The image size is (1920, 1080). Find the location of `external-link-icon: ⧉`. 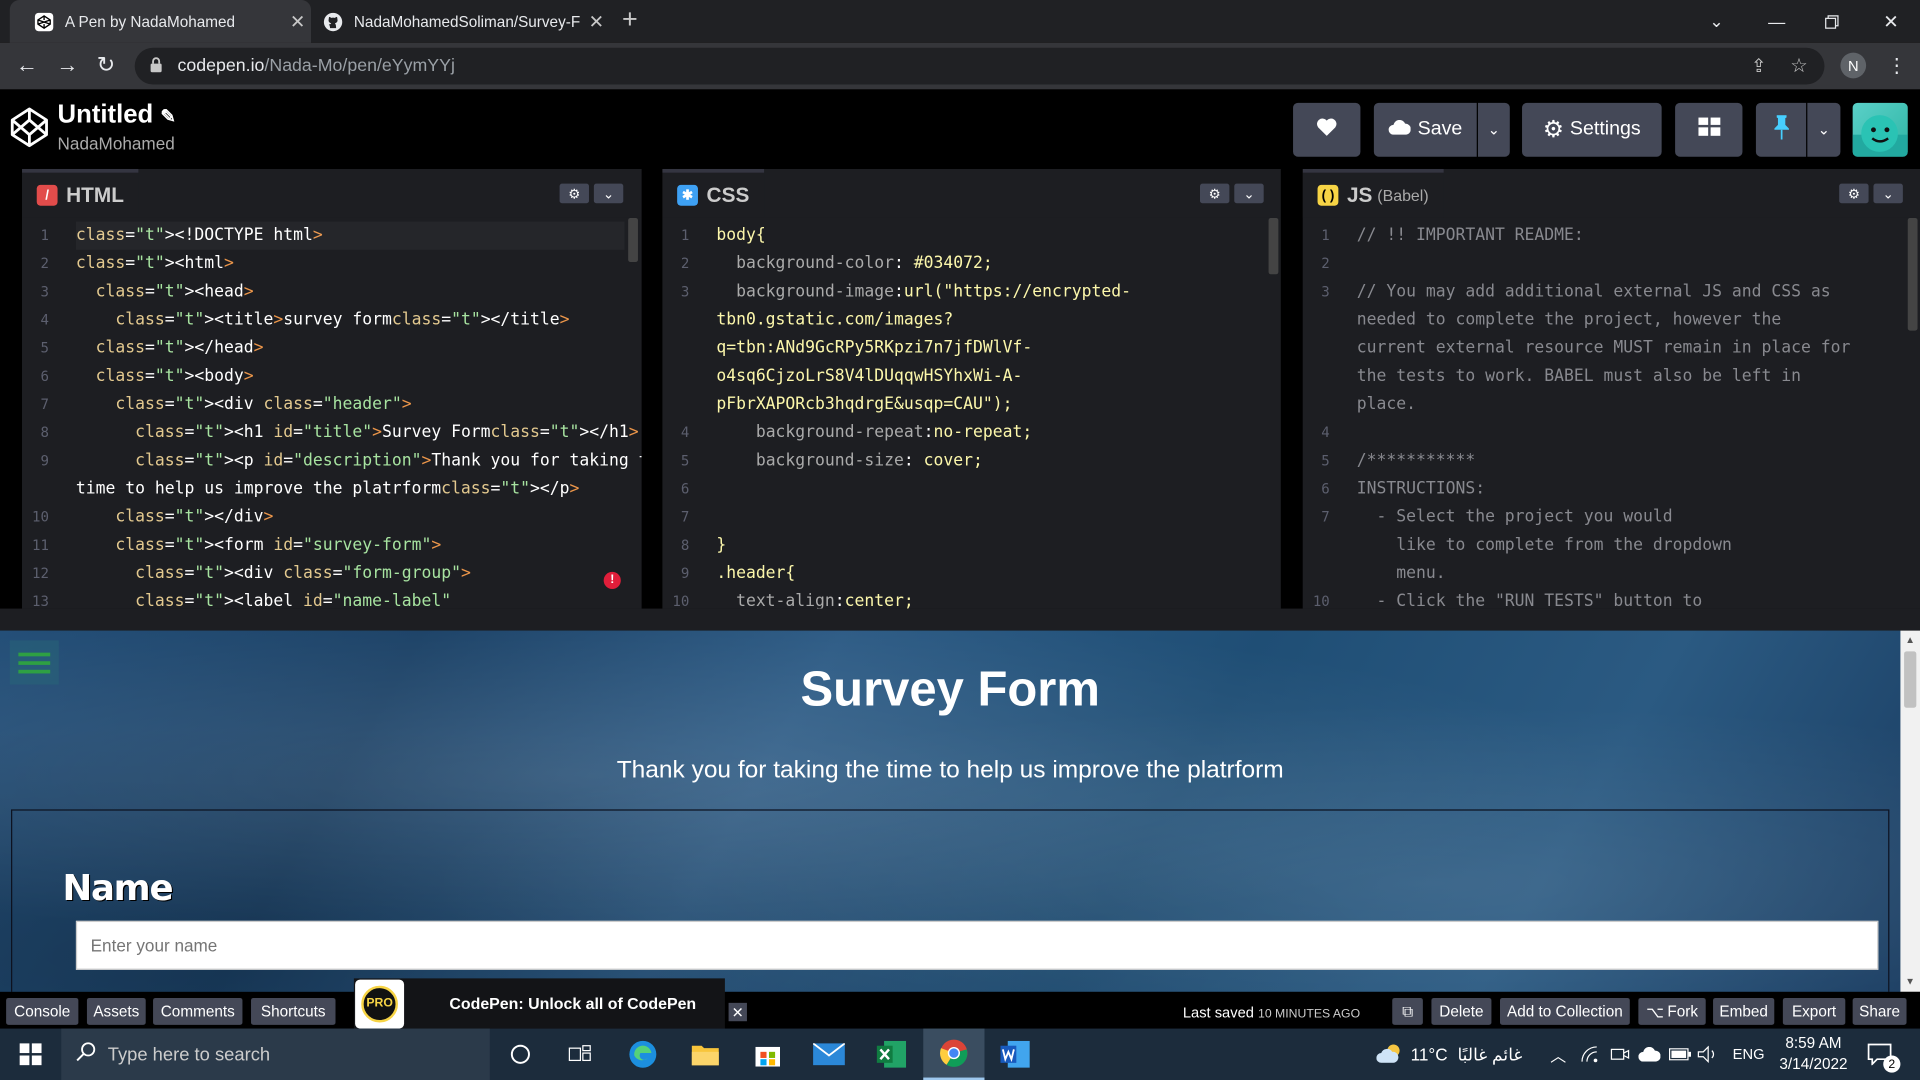

external-link-icon: ⧉ is located at coordinates (1408, 1011).